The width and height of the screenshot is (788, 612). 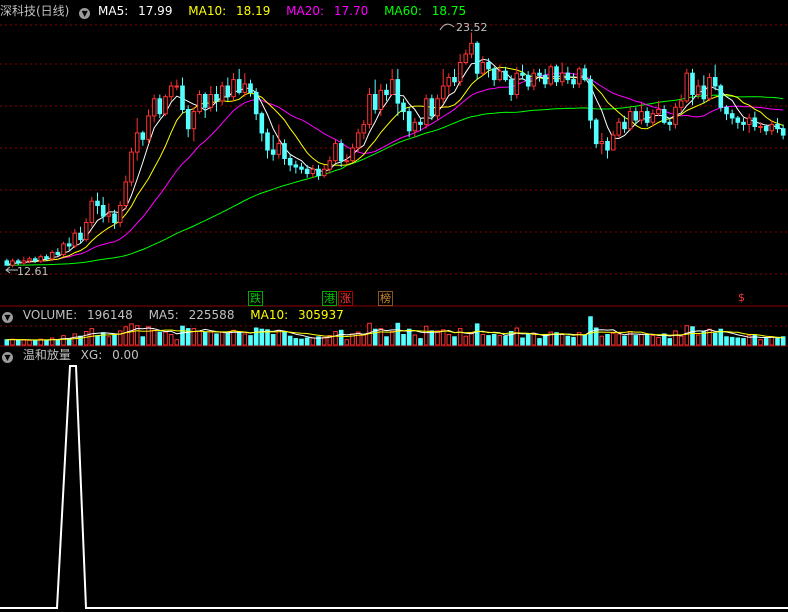 I want to click on event-tag-hk: 港, so click(x=329, y=298).